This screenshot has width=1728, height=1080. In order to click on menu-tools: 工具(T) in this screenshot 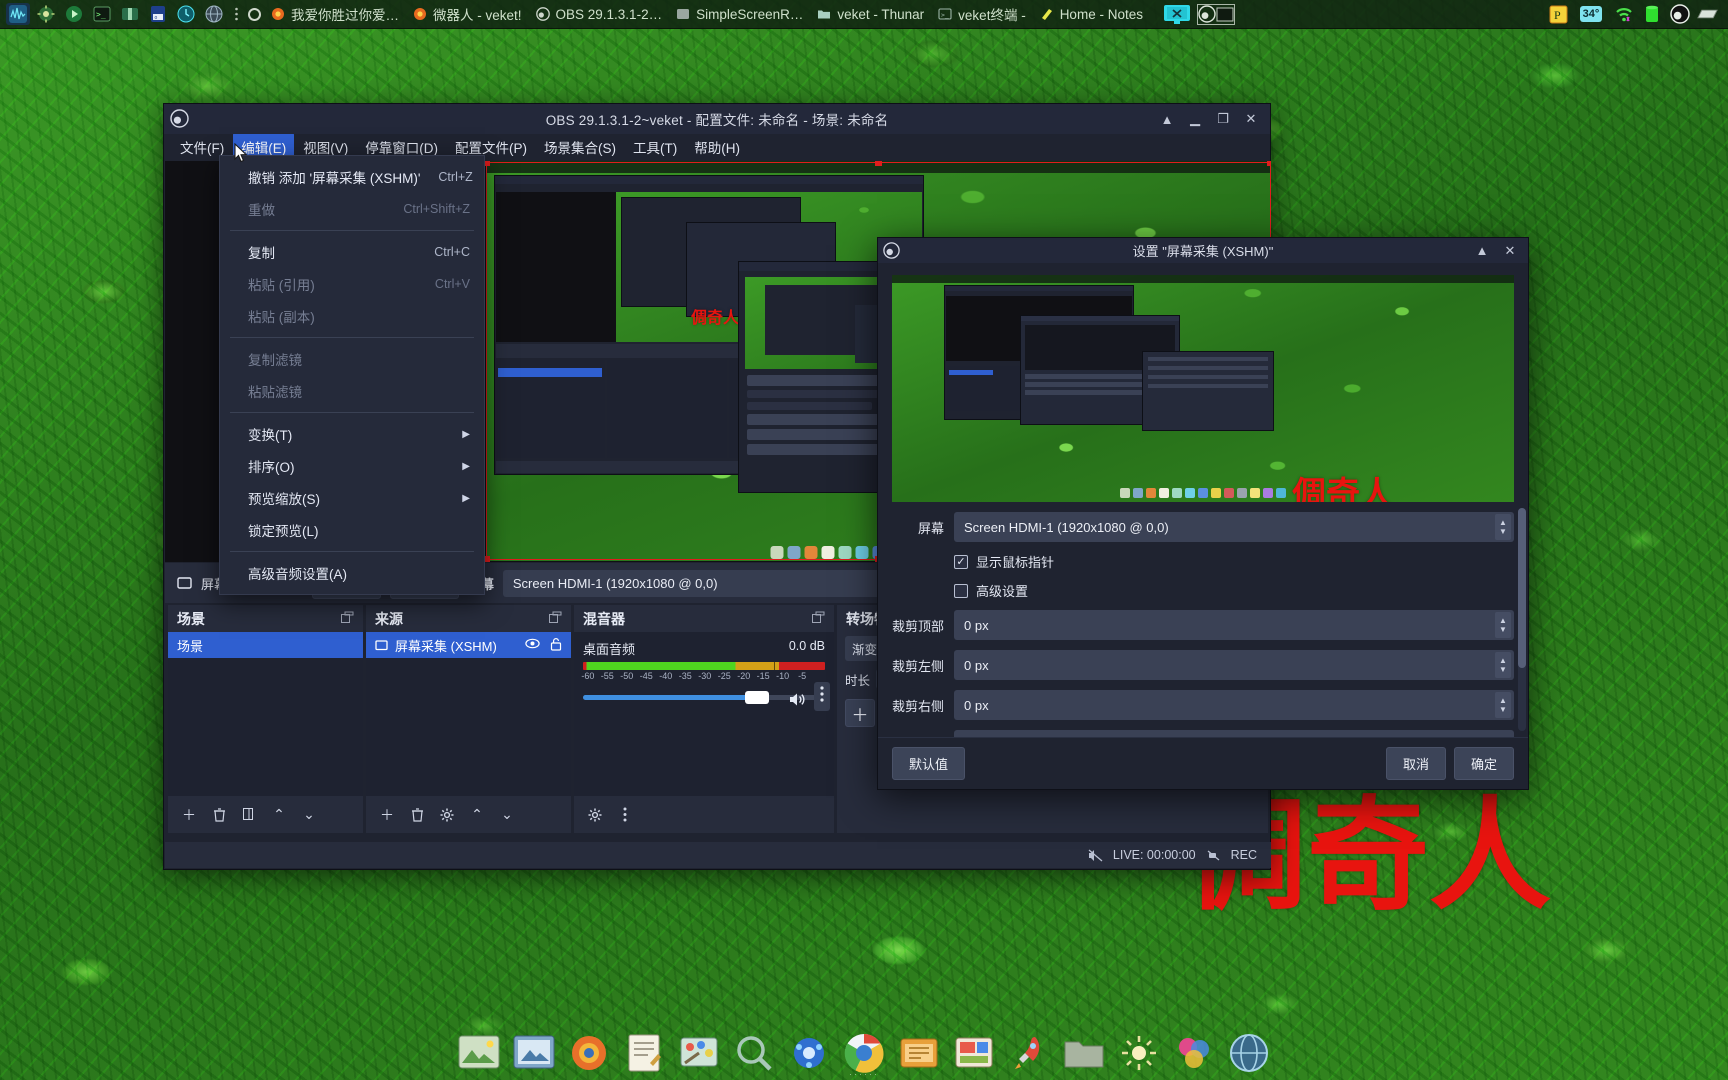, I will do `click(655, 147)`.